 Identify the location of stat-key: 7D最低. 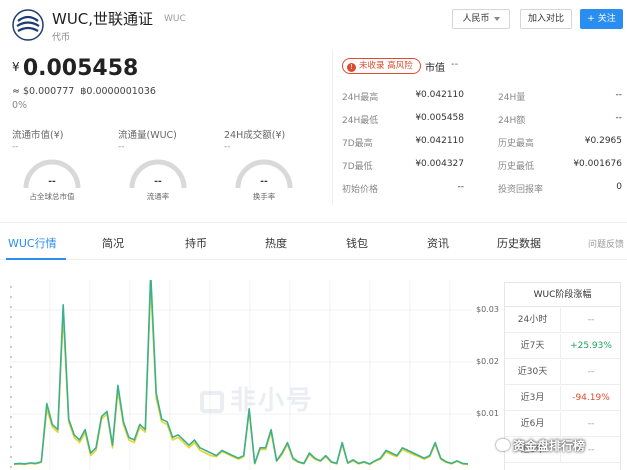
(357, 167).